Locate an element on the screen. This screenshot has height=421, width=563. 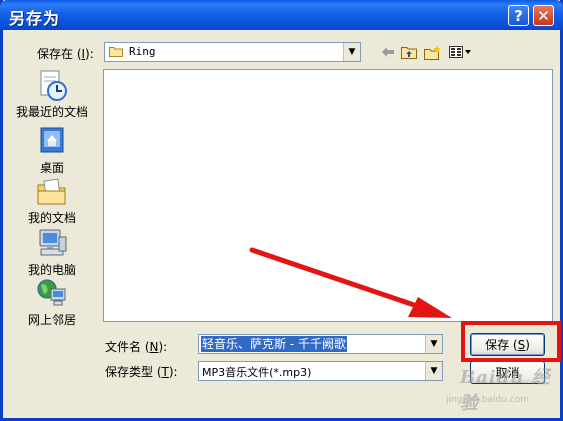
places-network: 网上邻居 is located at coordinates (52, 302).